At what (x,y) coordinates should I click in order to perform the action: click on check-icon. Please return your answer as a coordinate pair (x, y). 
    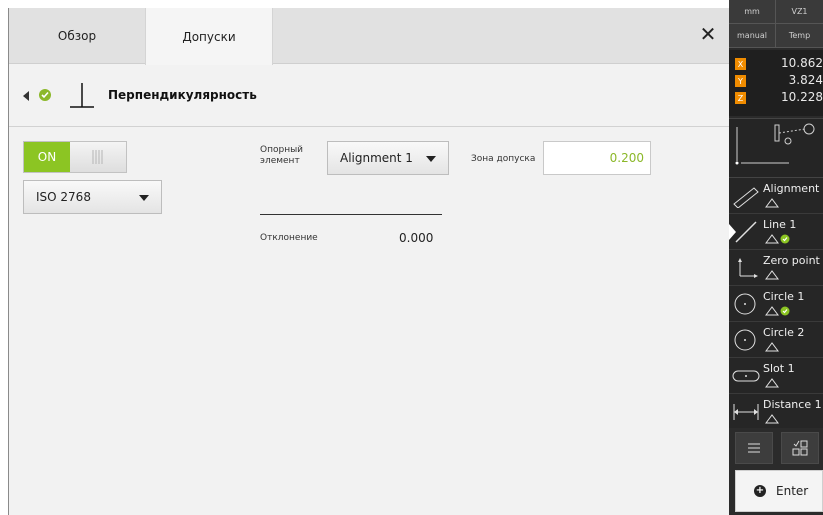
    Looking at the image, I should click on (45, 95).